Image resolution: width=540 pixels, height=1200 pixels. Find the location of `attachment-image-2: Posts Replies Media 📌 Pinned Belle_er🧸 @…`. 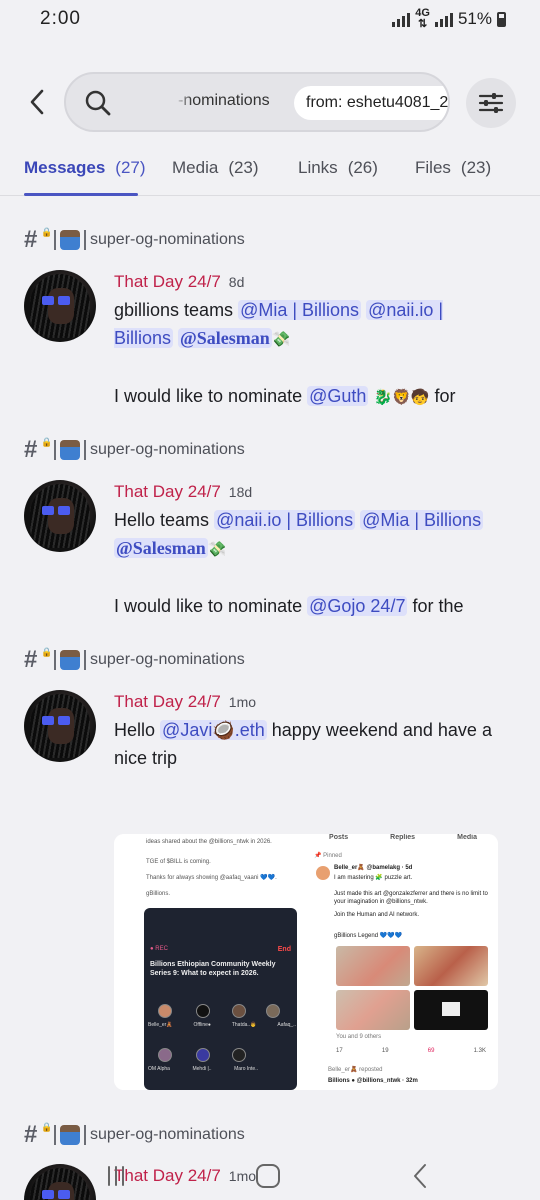

attachment-image-2: Posts Replies Media 📌 Pinned Belle_er🧸 @… is located at coordinates (403, 962).